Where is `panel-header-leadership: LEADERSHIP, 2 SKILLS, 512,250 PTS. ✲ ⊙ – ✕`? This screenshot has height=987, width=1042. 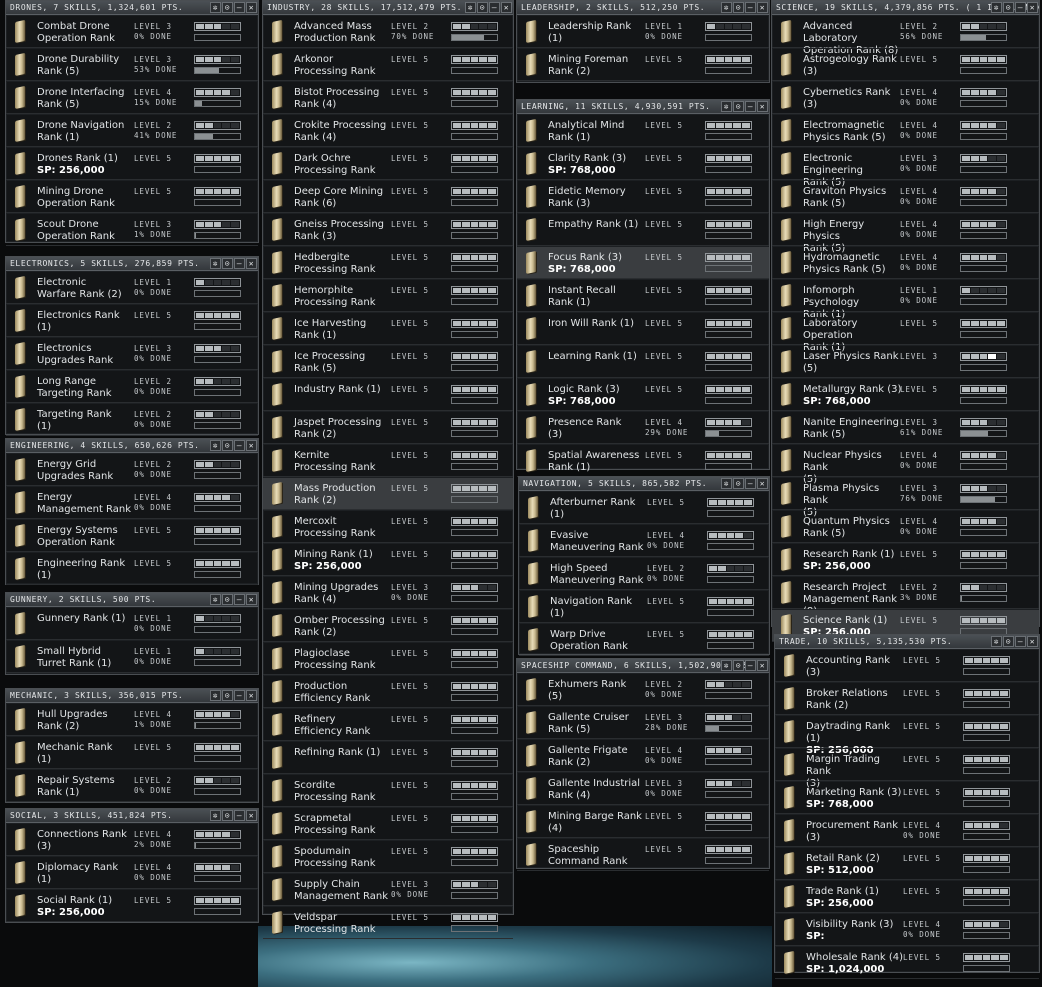
panel-header-leadership: LEADERSHIP, 2 SKILLS, 512,250 PTS. ✲ ⊙ – ✕ is located at coordinates (643, 8).